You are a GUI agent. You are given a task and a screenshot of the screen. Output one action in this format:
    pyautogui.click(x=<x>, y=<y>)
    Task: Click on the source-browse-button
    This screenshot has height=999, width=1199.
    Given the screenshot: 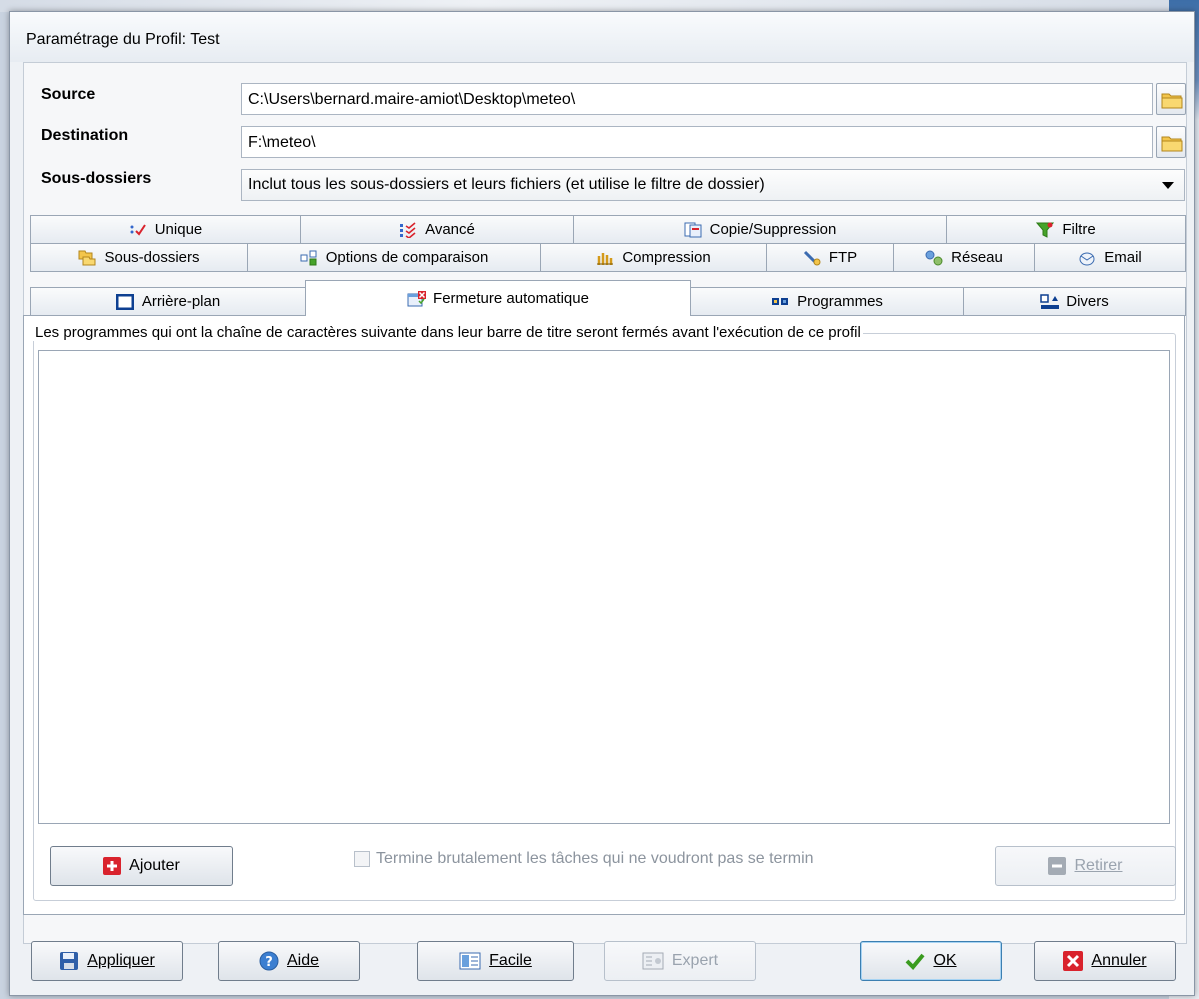 What is the action you would take?
    pyautogui.click(x=1171, y=99)
    